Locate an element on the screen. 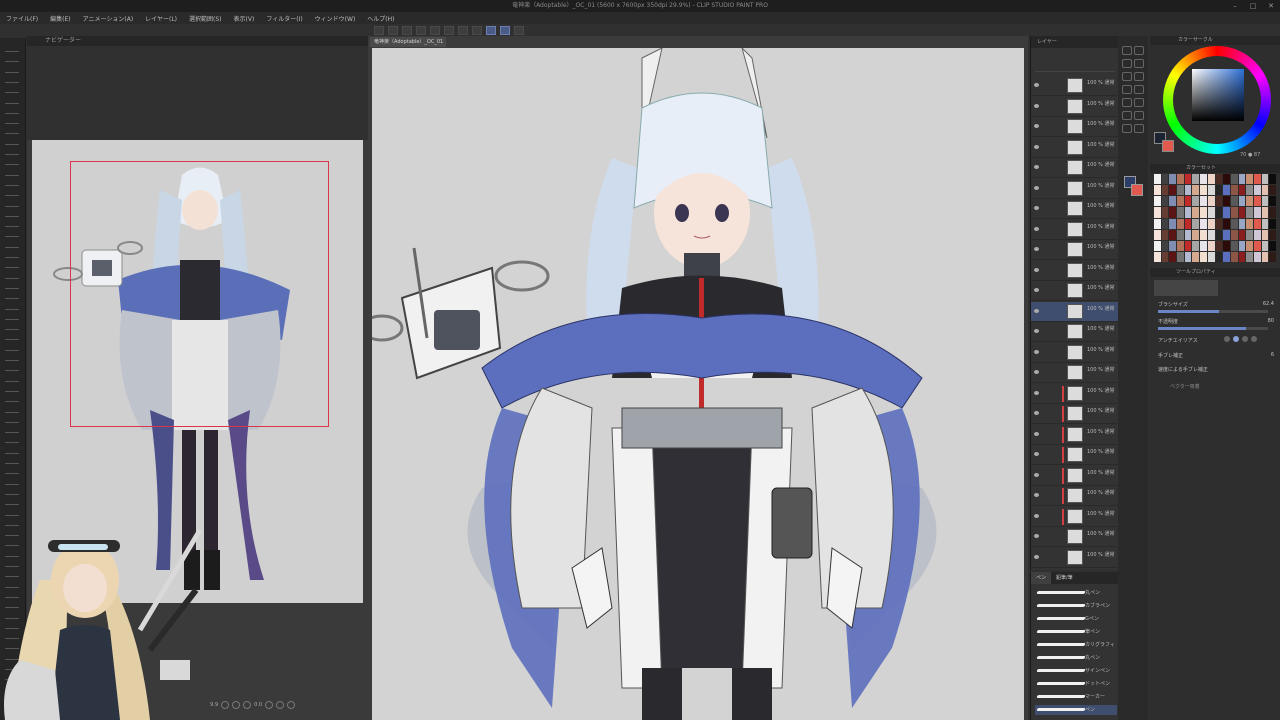 The image size is (1280, 720). hue-ring is located at coordinates (1217, 100).